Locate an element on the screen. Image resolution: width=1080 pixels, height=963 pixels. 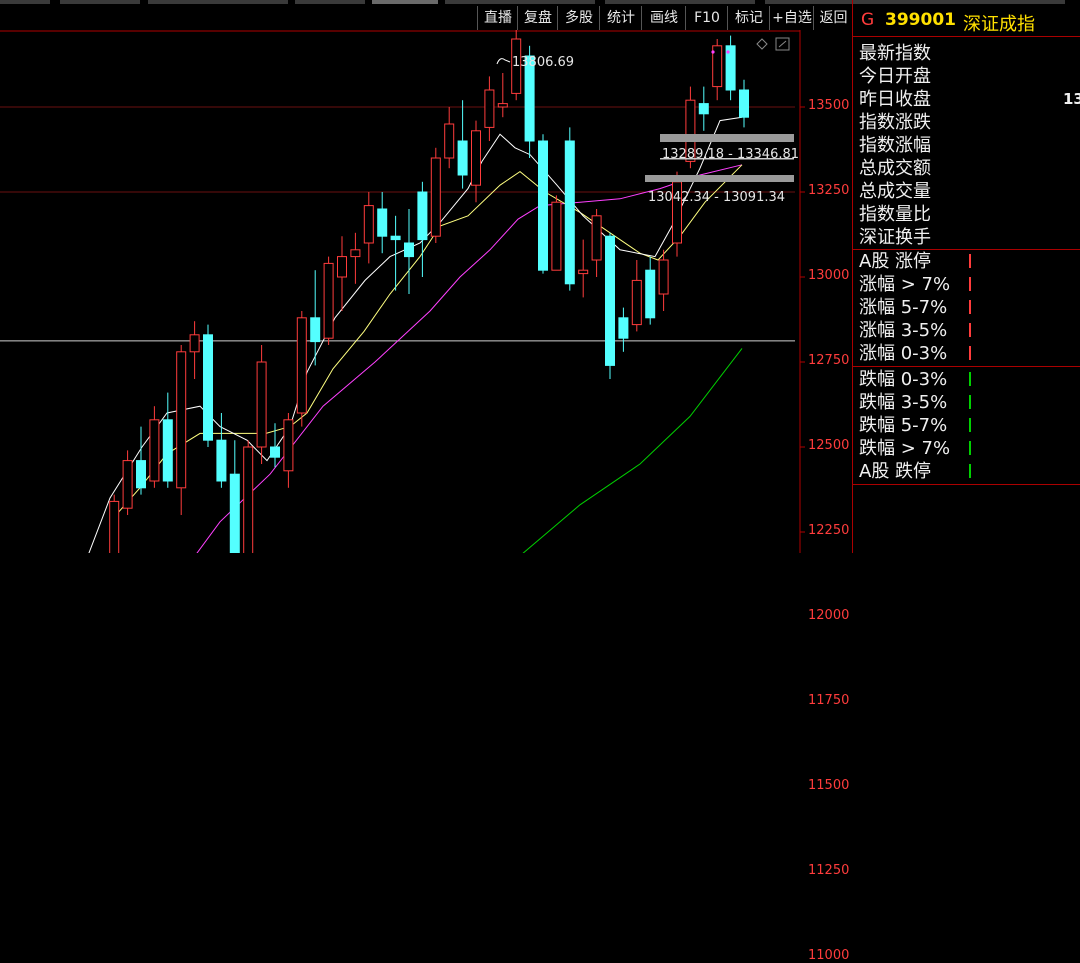
mark-button: 标记 is located at coordinates (748, 18).